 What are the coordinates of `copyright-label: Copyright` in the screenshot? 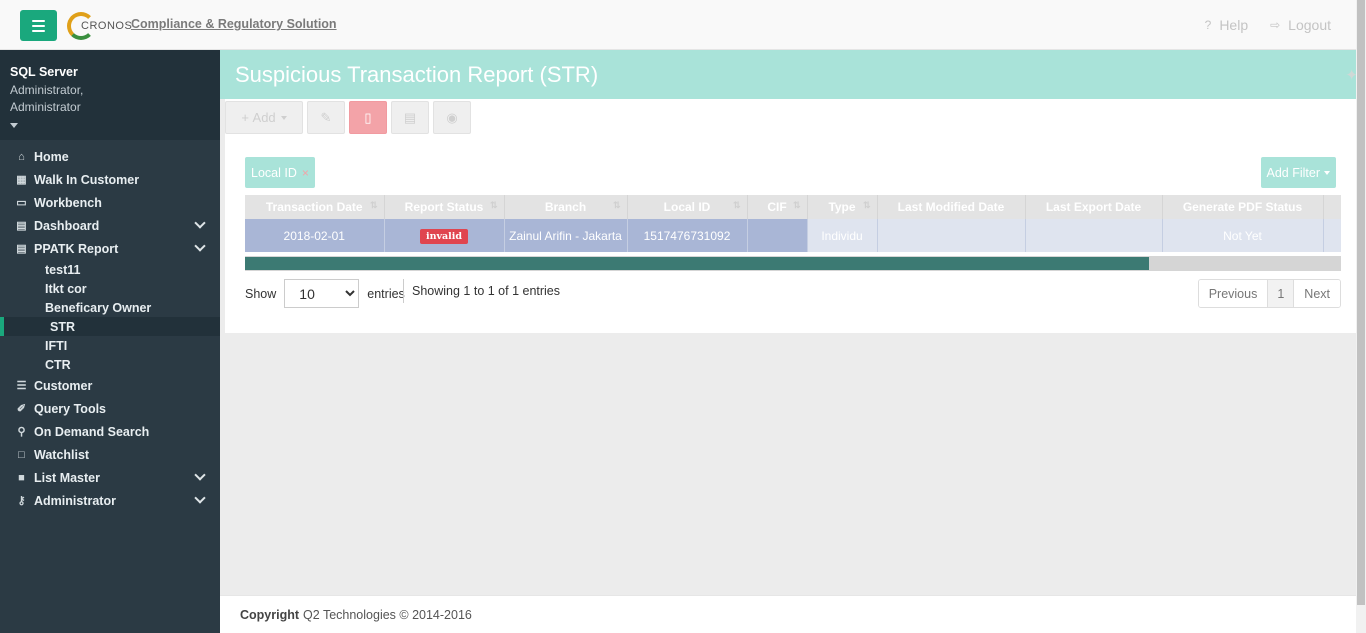 It's located at (270, 614).